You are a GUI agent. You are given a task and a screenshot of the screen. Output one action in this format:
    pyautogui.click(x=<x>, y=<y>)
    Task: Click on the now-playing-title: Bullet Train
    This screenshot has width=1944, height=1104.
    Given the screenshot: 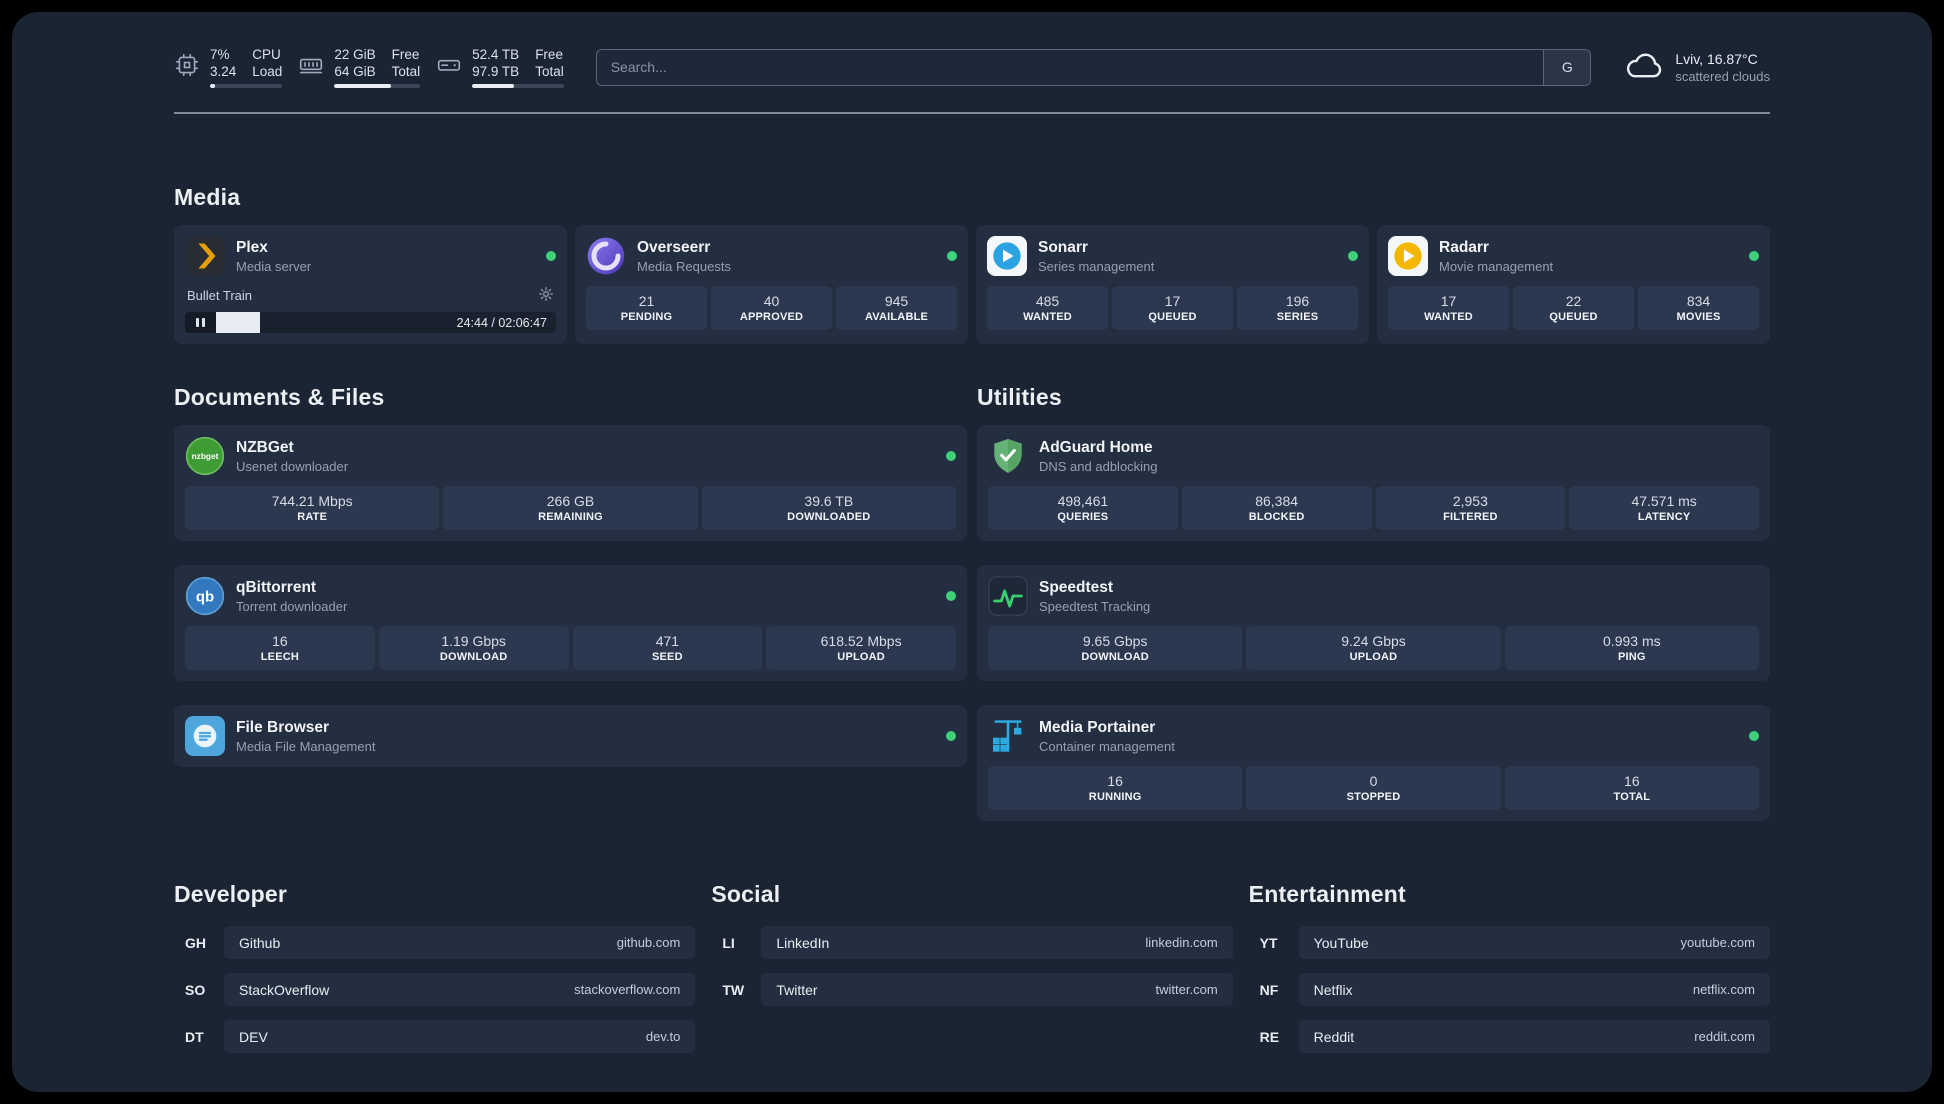 What is the action you would take?
    pyautogui.click(x=220, y=295)
    